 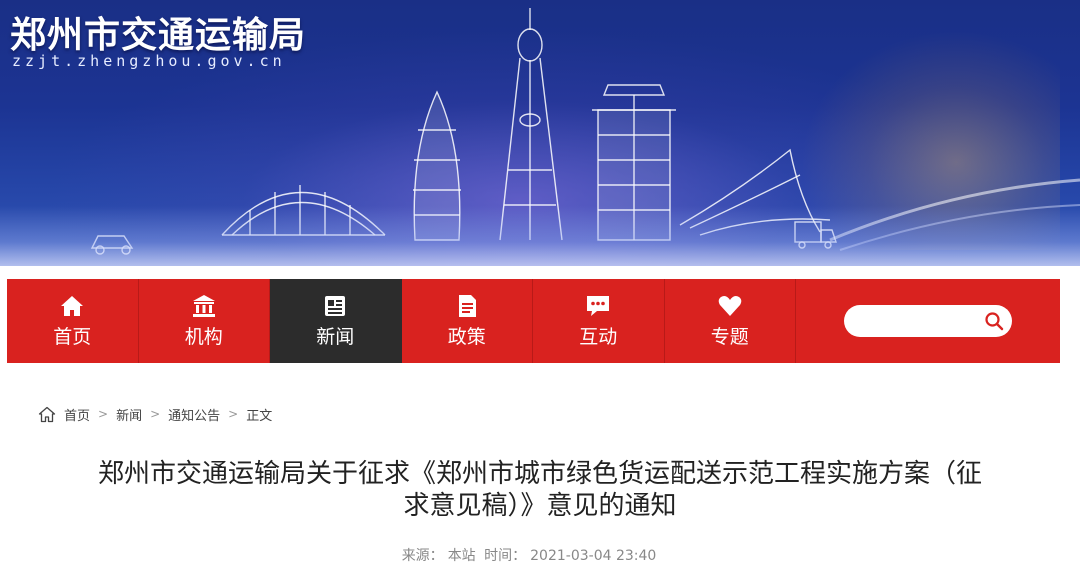 I want to click on nav-label: 机构, so click(x=203, y=337).